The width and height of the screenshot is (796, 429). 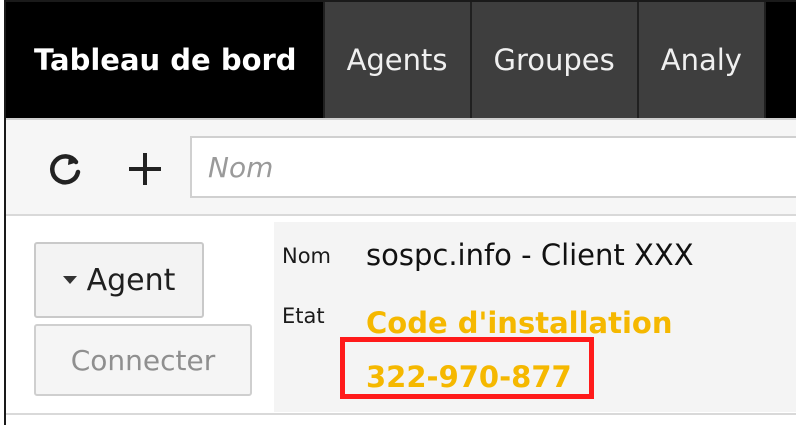 What do you see at coordinates (467, 368) in the screenshot?
I see `install-code-highlight` at bounding box center [467, 368].